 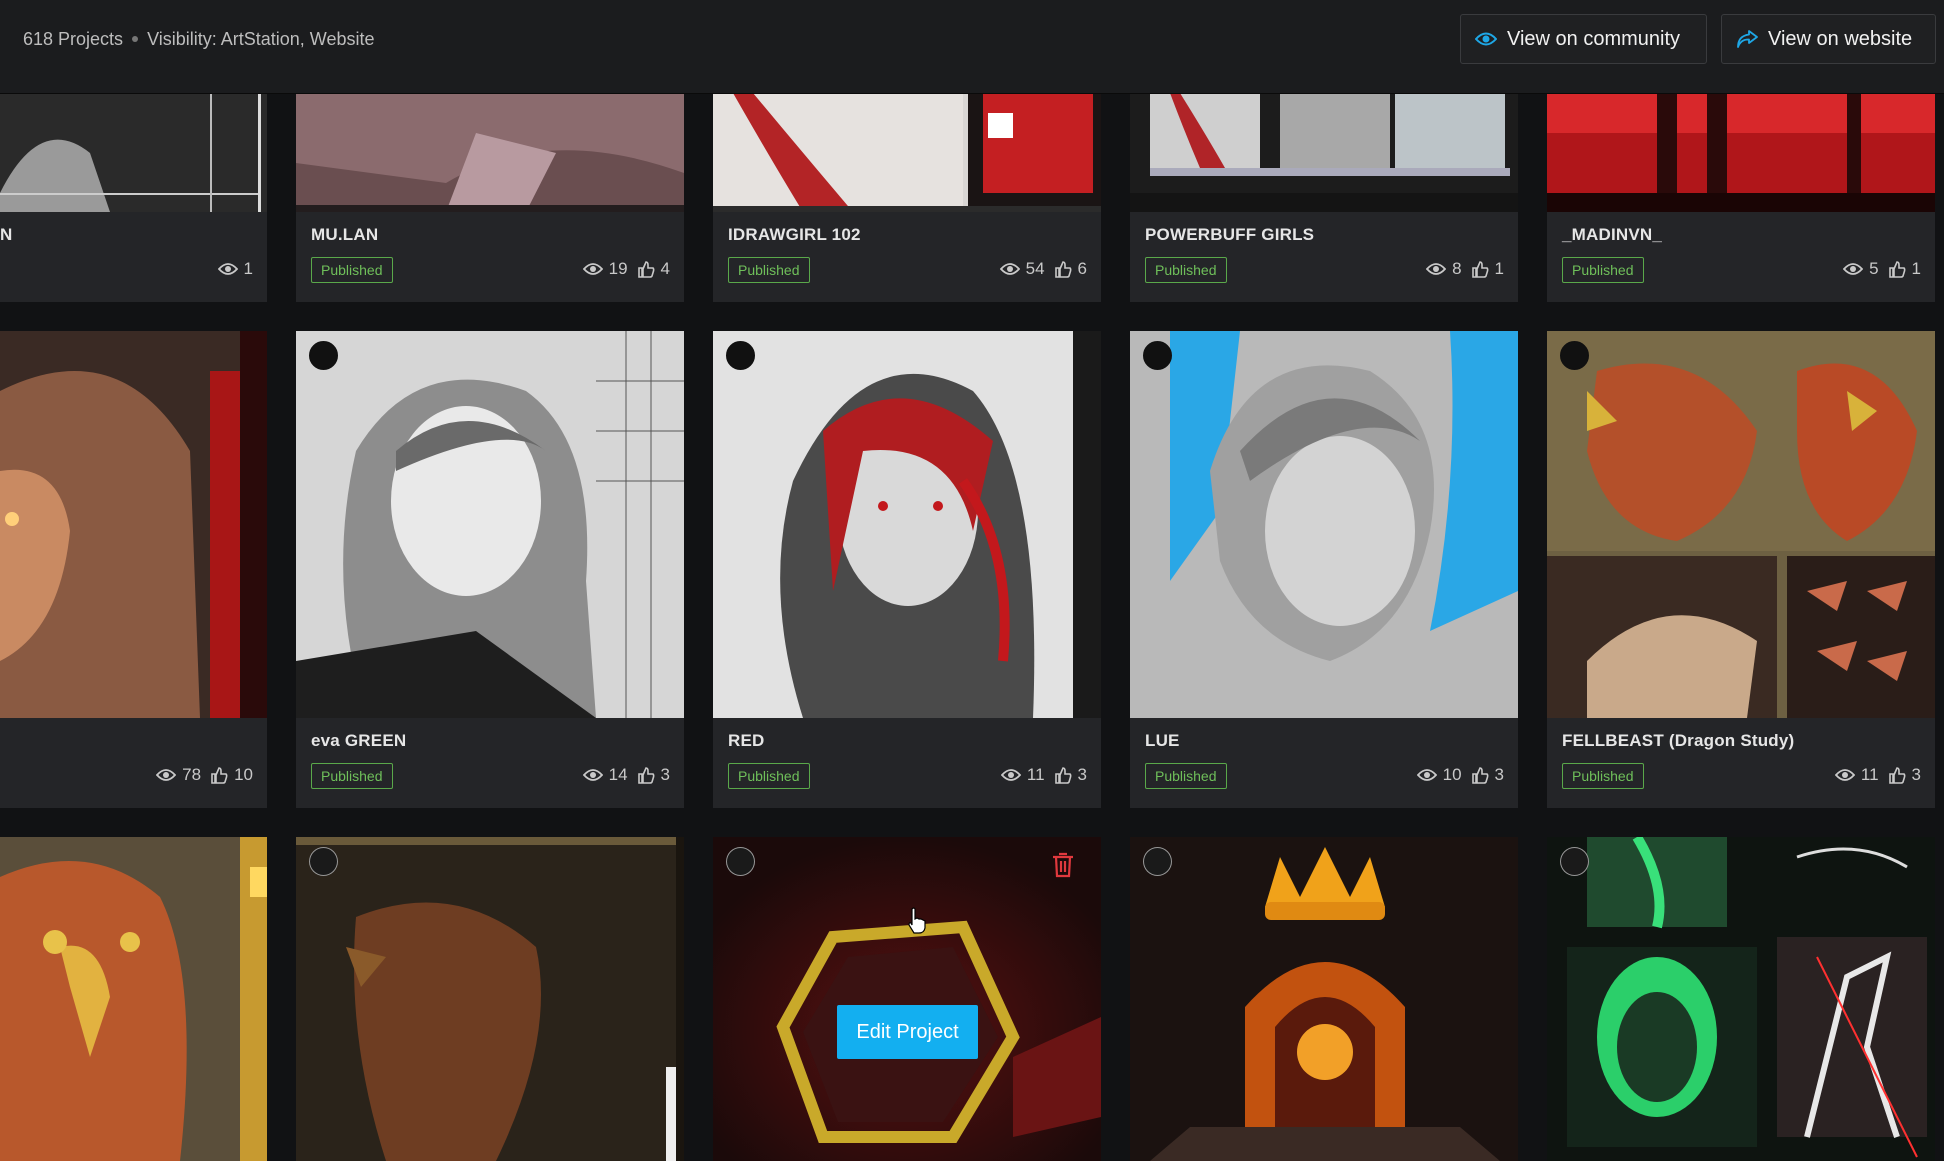 I want to click on project-card: _MADINVN_ Published 5 1, so click(x=1741, y=197).